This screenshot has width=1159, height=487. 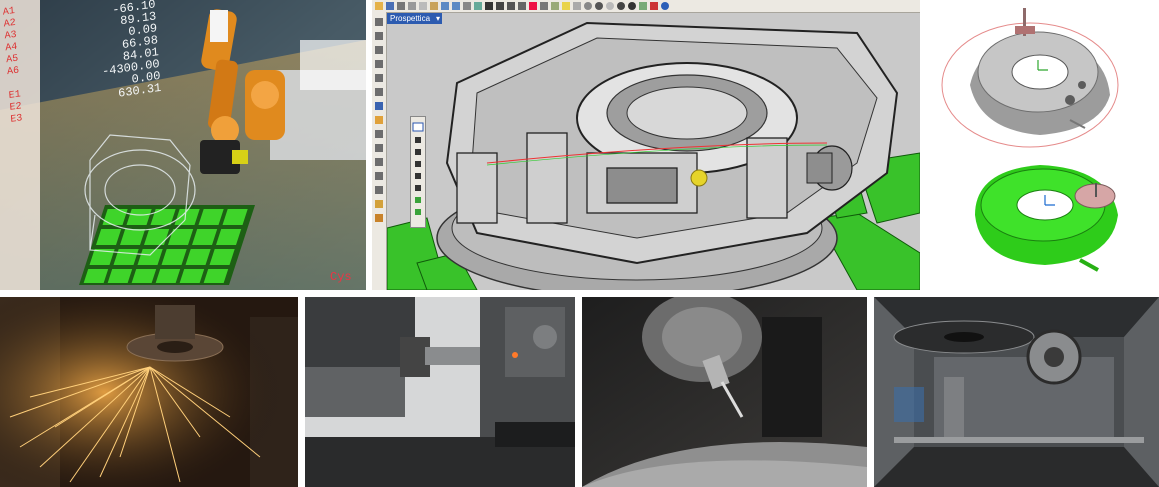 What do you see at coordinates (423, 6) in the screenshot?
I see `copy-icon` at bounding box center [423, 6].